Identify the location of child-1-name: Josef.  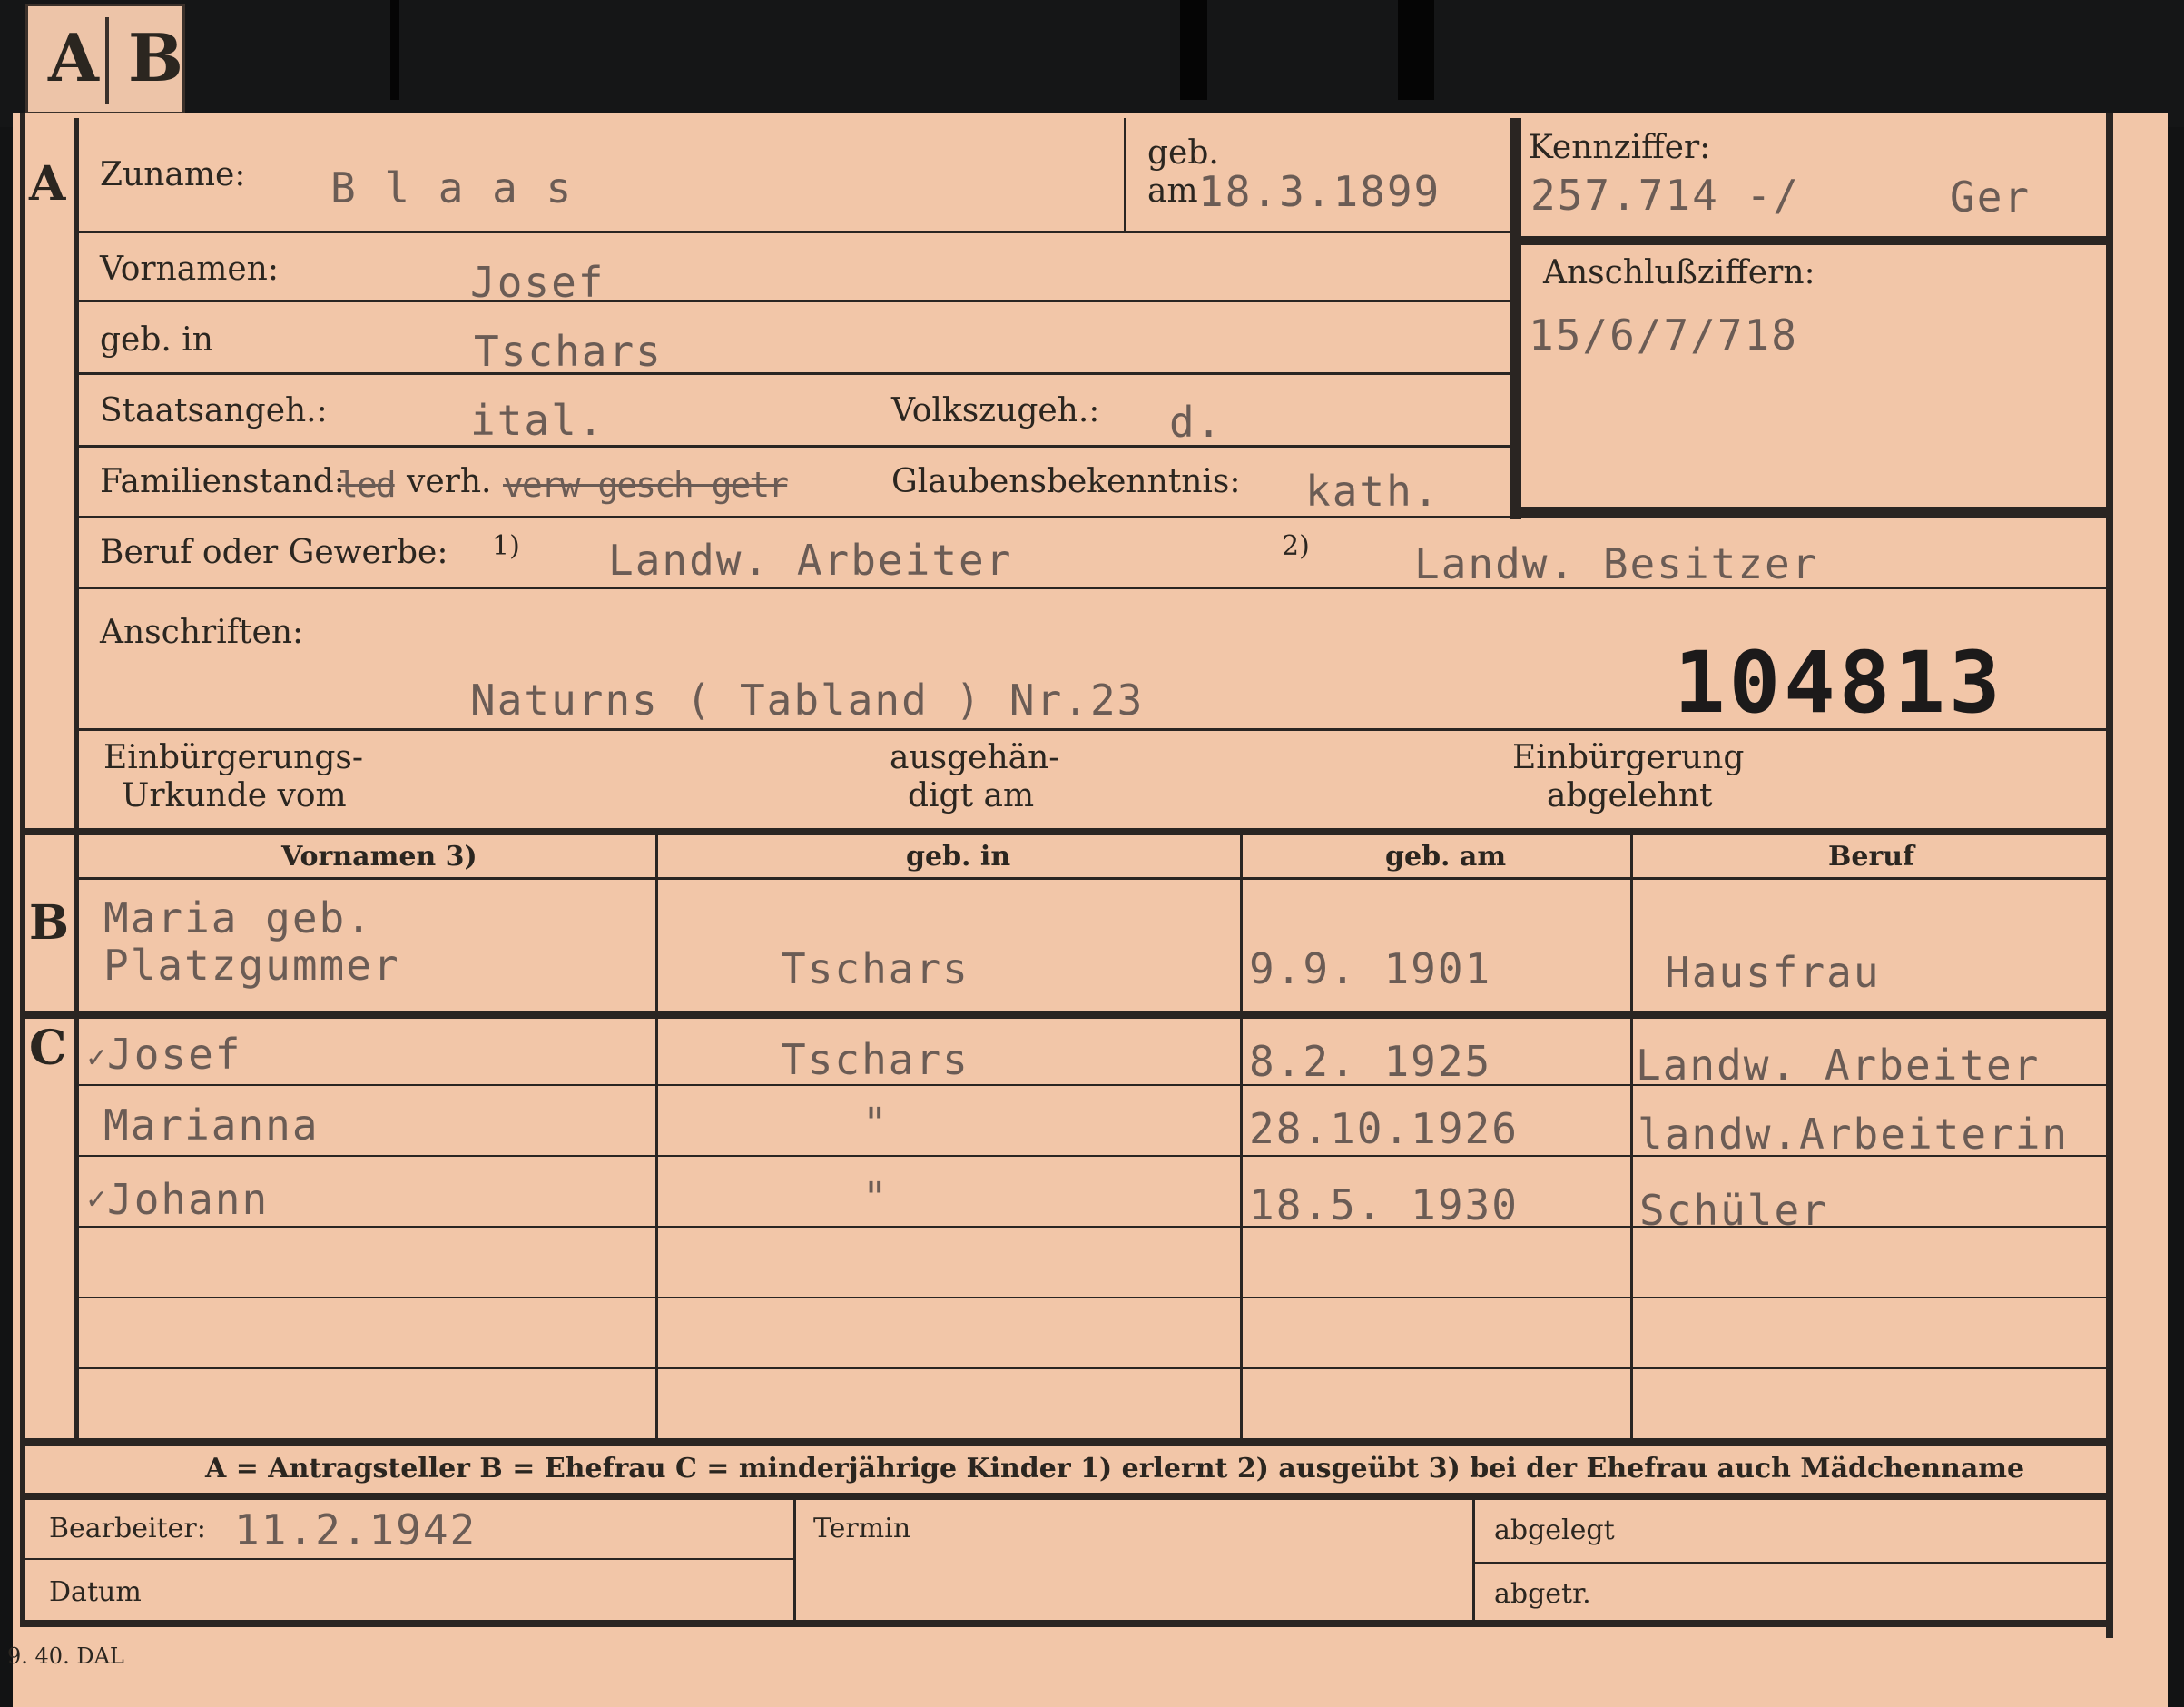
(174, 1054).